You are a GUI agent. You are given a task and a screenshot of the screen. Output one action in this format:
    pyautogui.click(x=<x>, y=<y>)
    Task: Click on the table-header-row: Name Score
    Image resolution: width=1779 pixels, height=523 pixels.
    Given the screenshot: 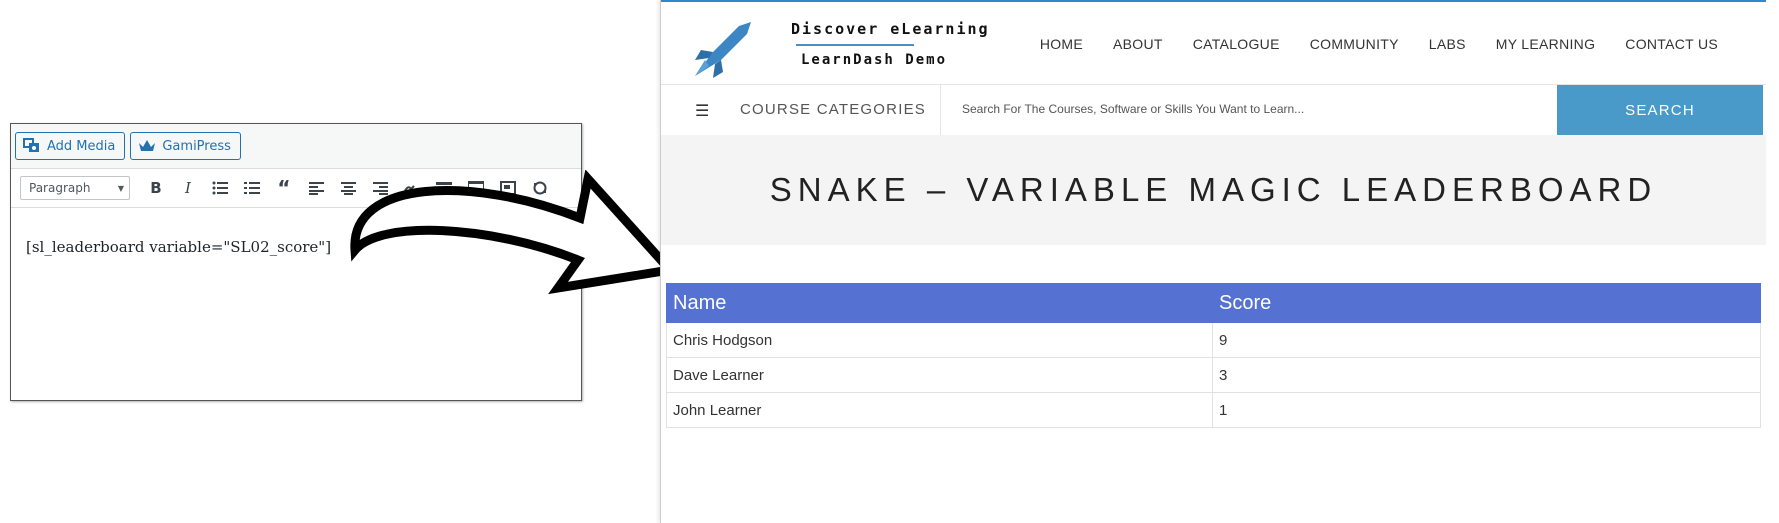 What is the action you would take?
    pyautogui.click(x=1213, y=303)
    